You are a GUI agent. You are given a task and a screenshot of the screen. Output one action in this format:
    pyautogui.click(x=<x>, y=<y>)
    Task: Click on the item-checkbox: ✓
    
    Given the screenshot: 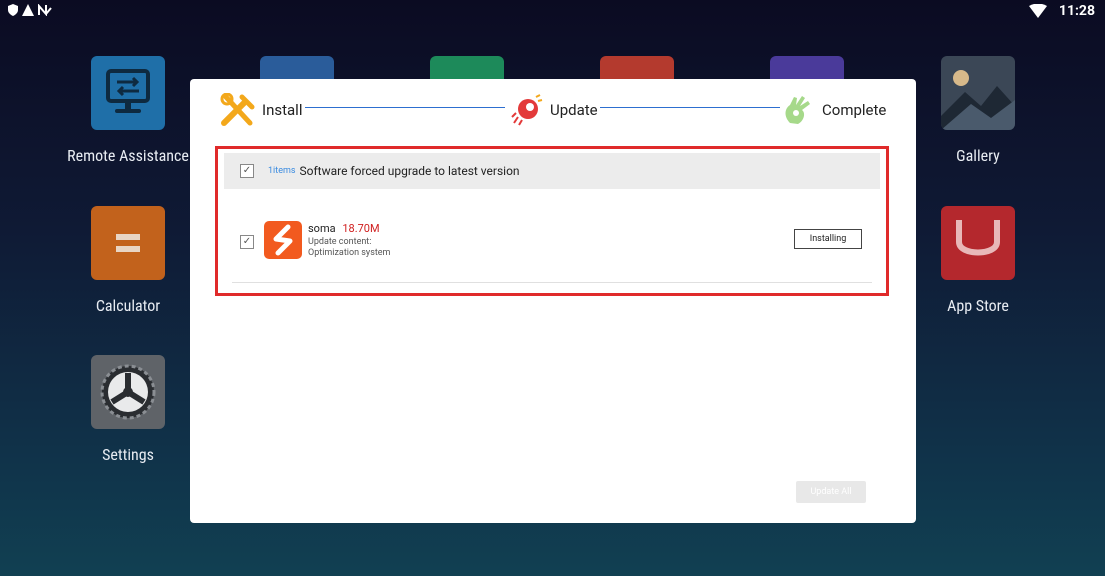 What is the action you would take?
    pyautogui.click(x=247, y=242)
    